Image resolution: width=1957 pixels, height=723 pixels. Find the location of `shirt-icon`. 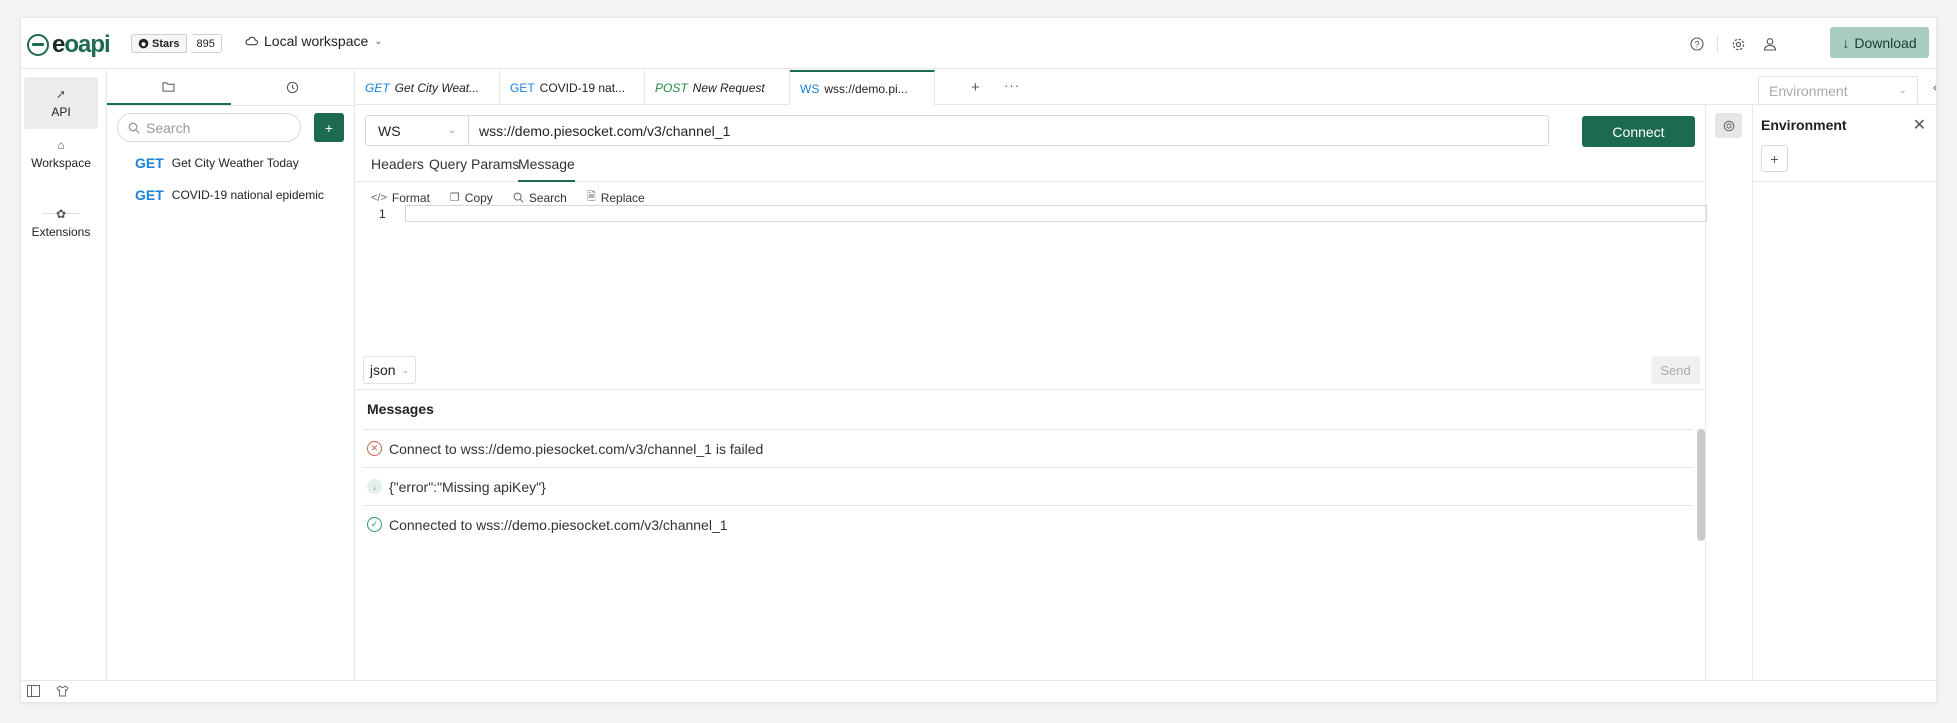

shirt-icon is located at coordinates (62, 692).